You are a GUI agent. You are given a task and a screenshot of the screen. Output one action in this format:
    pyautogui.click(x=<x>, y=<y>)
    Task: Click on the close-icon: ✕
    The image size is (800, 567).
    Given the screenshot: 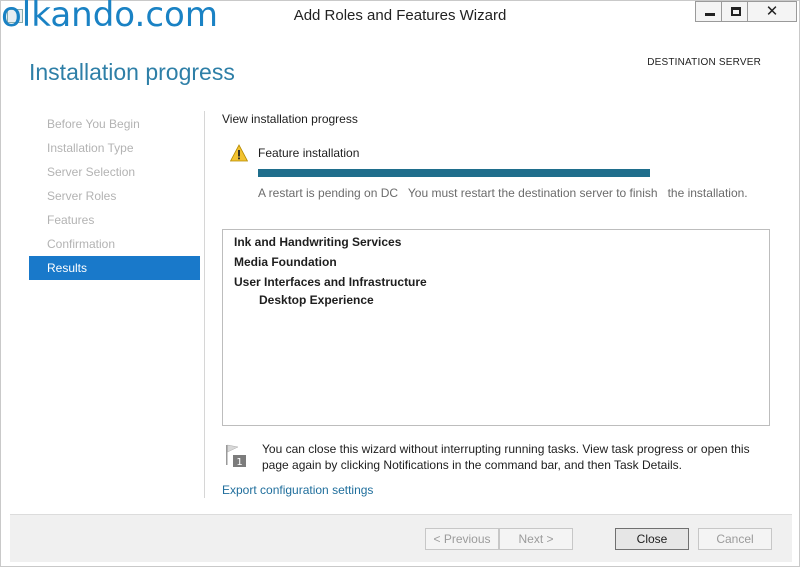 What is the action you would take?
    pyautogui.click(x=772, y=11)
    